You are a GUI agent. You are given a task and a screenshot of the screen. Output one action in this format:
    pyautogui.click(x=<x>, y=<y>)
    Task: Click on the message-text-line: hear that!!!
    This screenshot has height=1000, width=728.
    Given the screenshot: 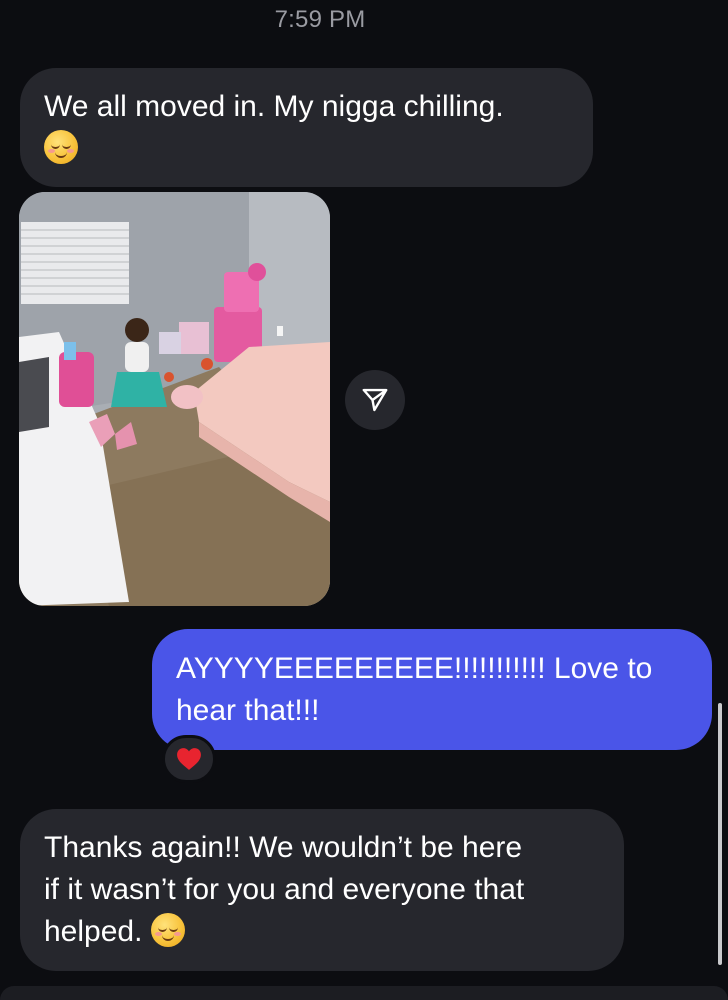 What is the action you would take?
    pyautogui.click(x=248, y=710)
    